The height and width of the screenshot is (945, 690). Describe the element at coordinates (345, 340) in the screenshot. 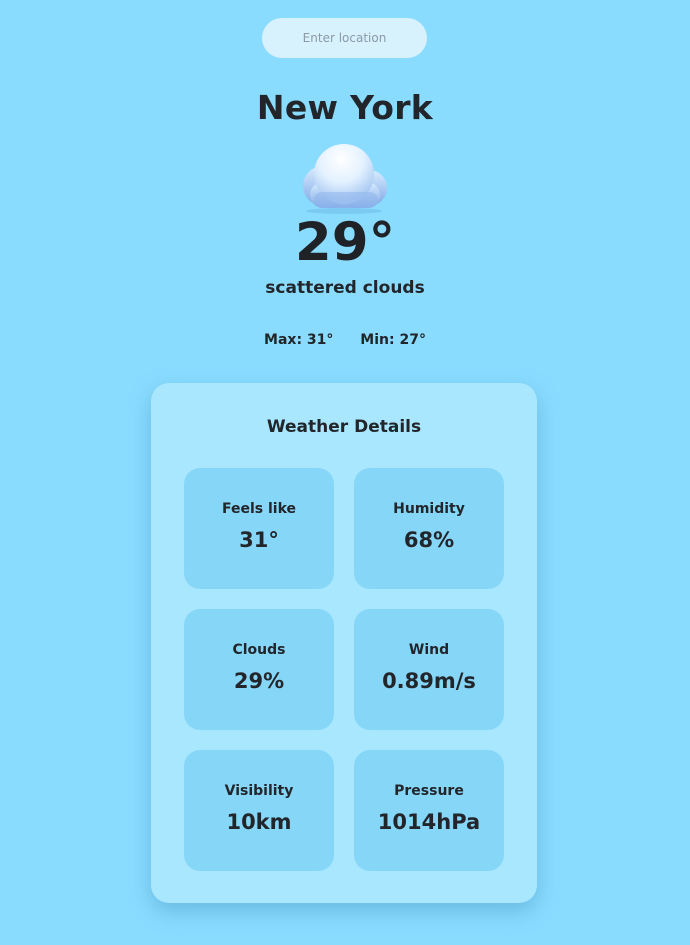

I see `temperature-range: Max: 31° Min: 27°` at that location.